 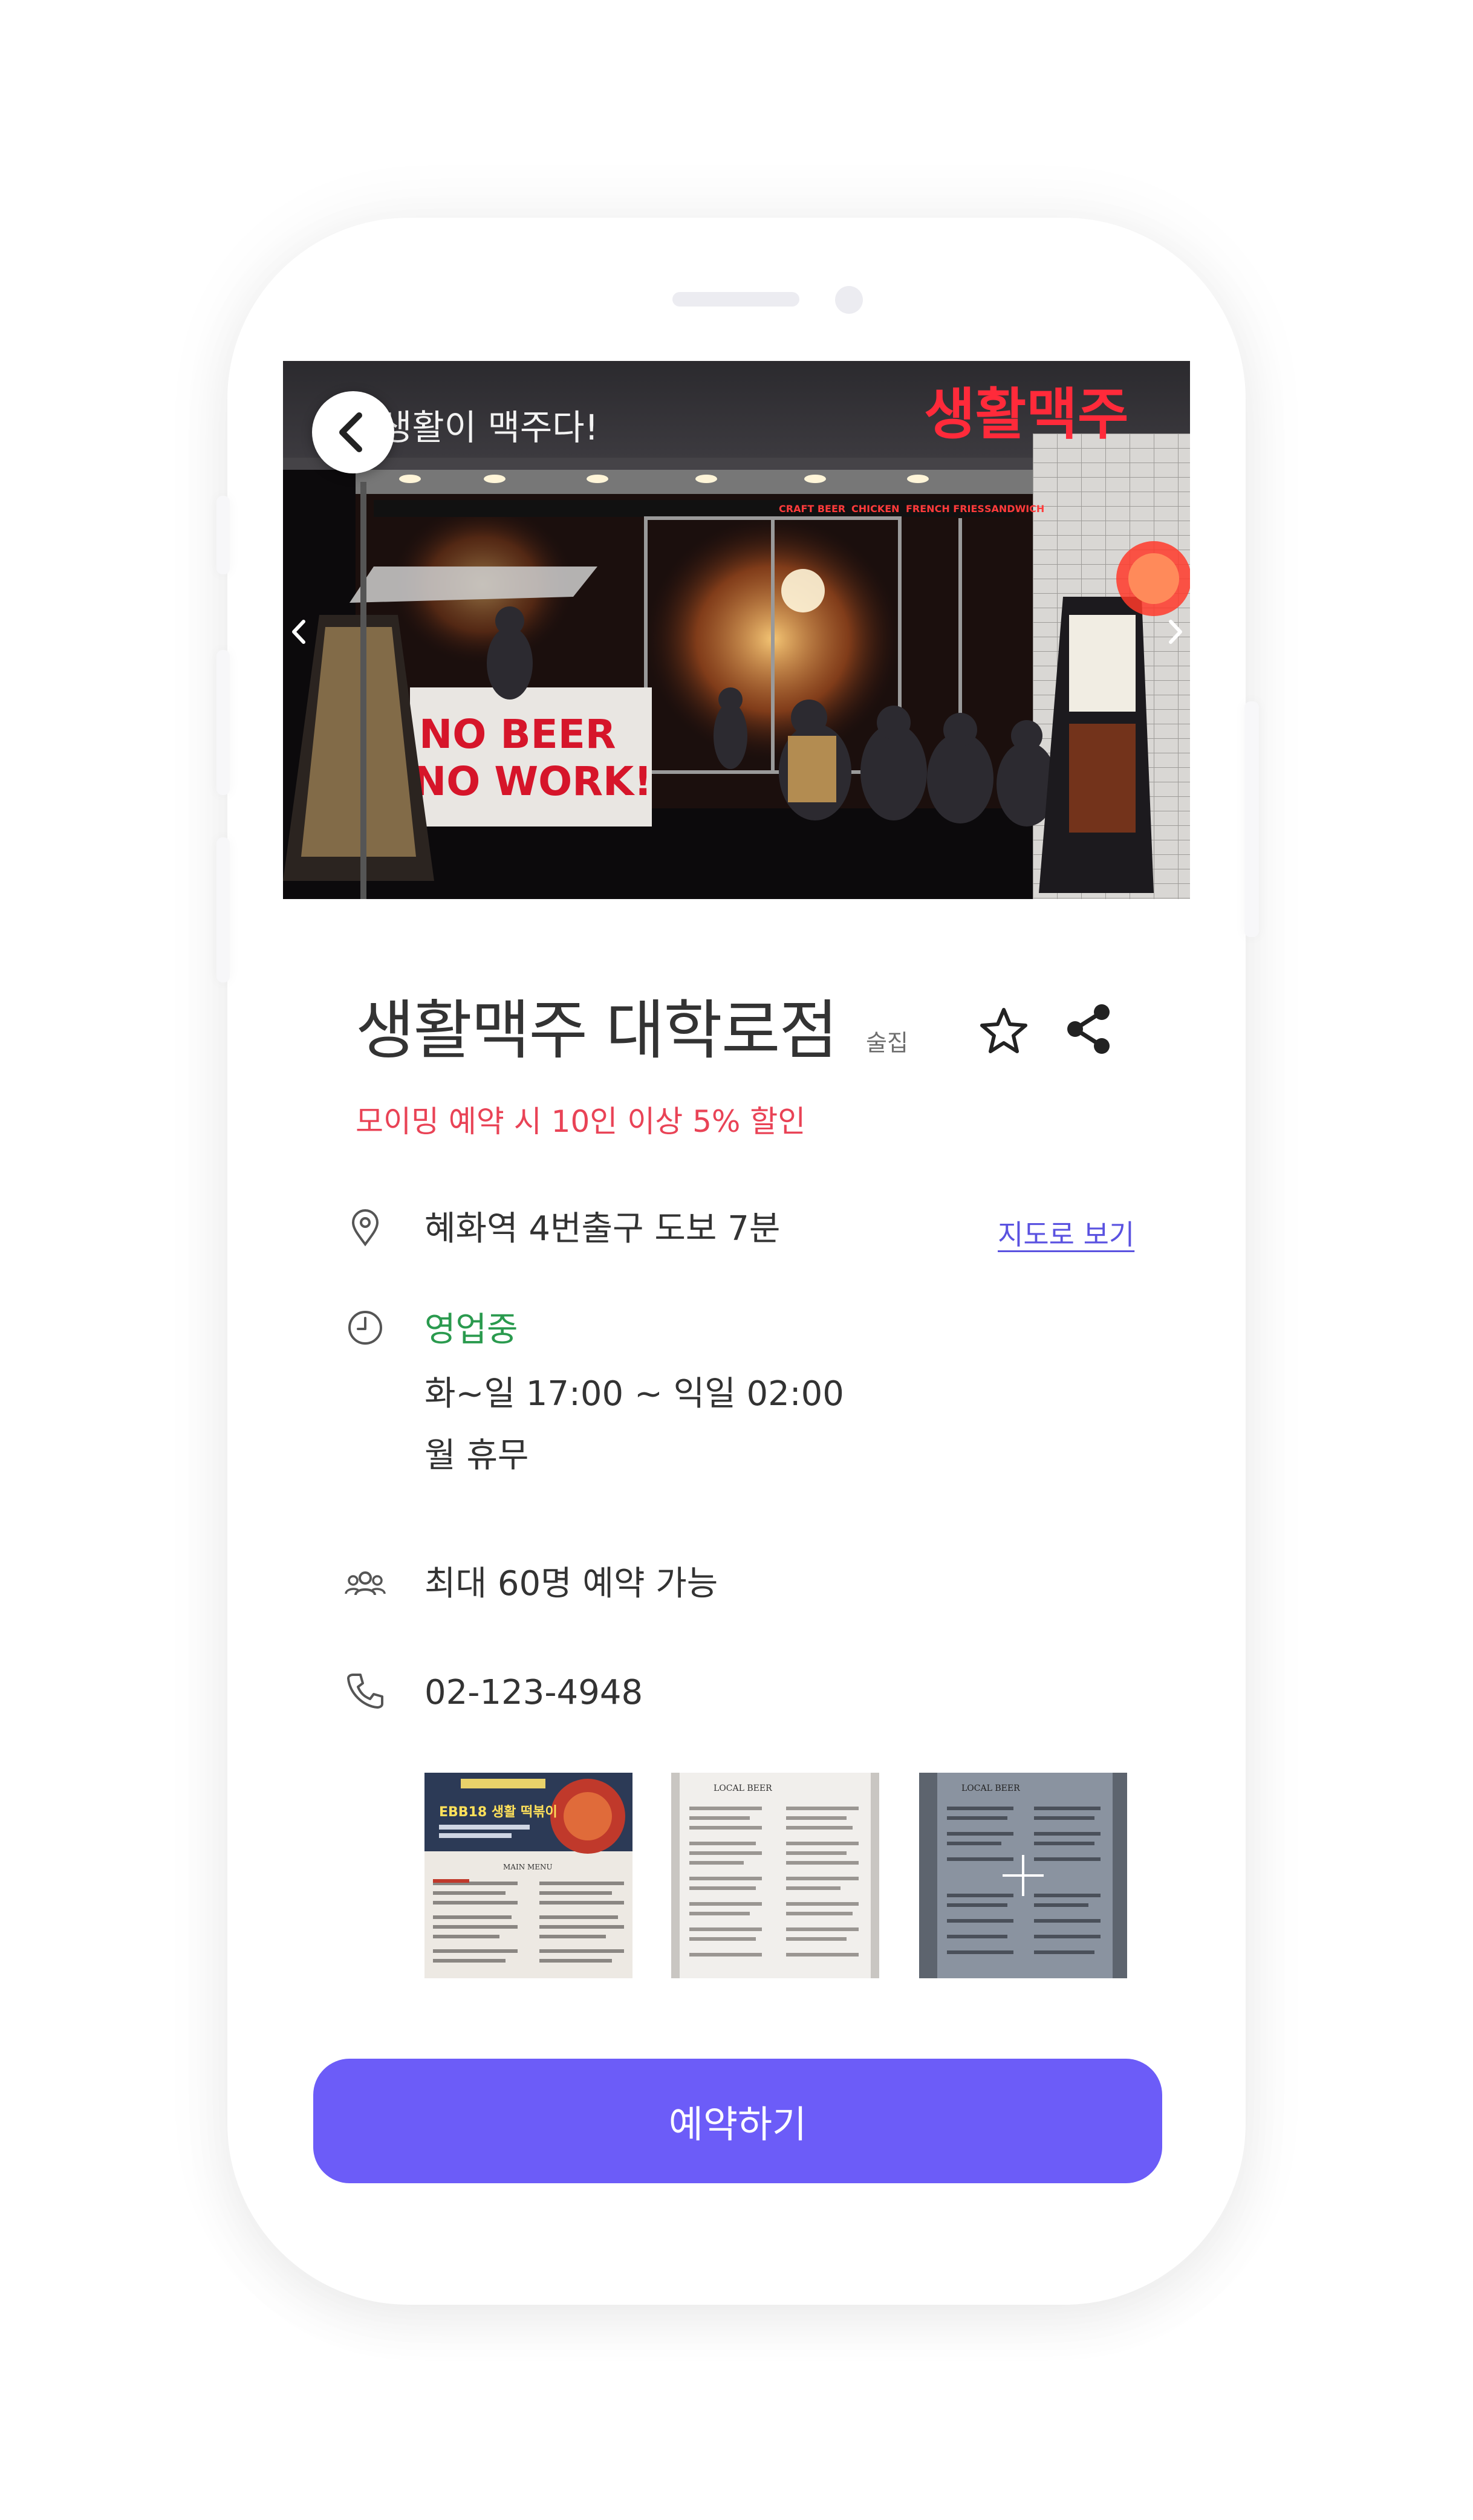 I want to click on menu-strip-label: FRENCH FRIES, so click(x=945, y=509).